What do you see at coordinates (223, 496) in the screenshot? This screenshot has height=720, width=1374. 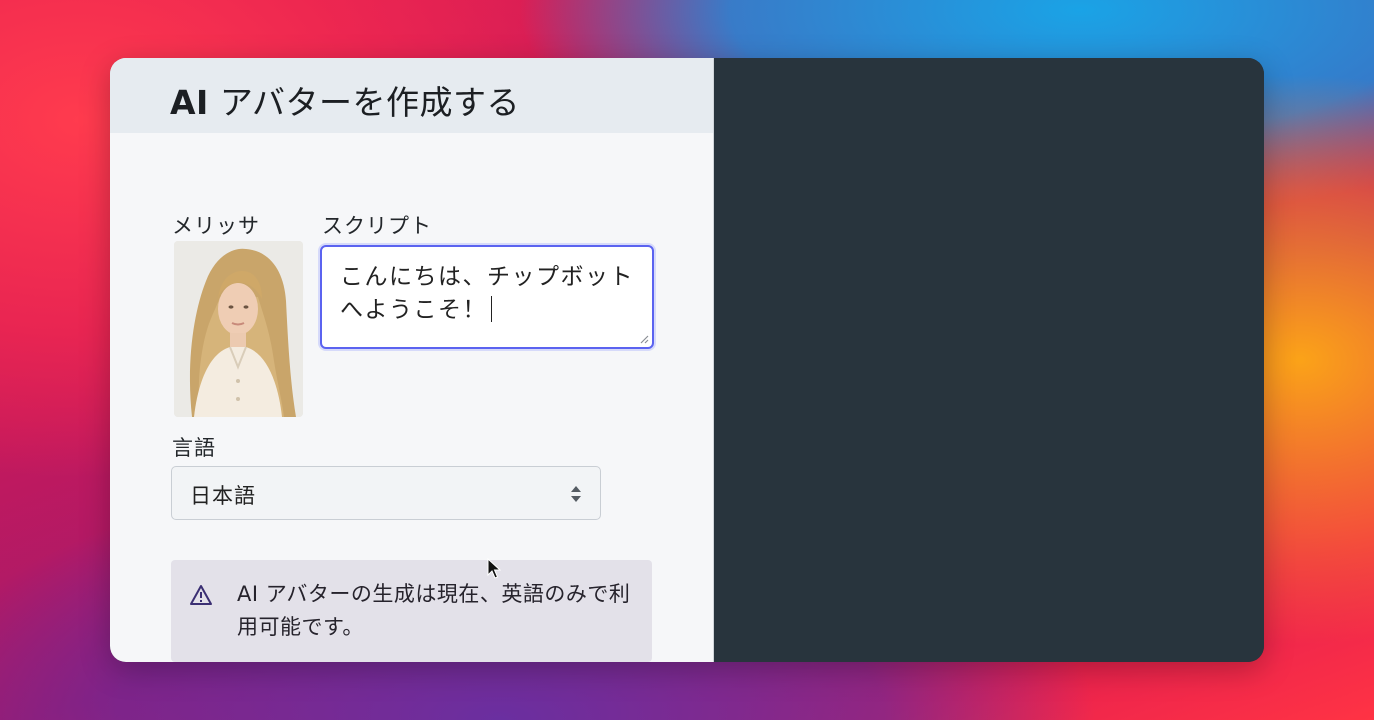 I see `language-selected-value: 日本語` at bounding box center [223, 496].